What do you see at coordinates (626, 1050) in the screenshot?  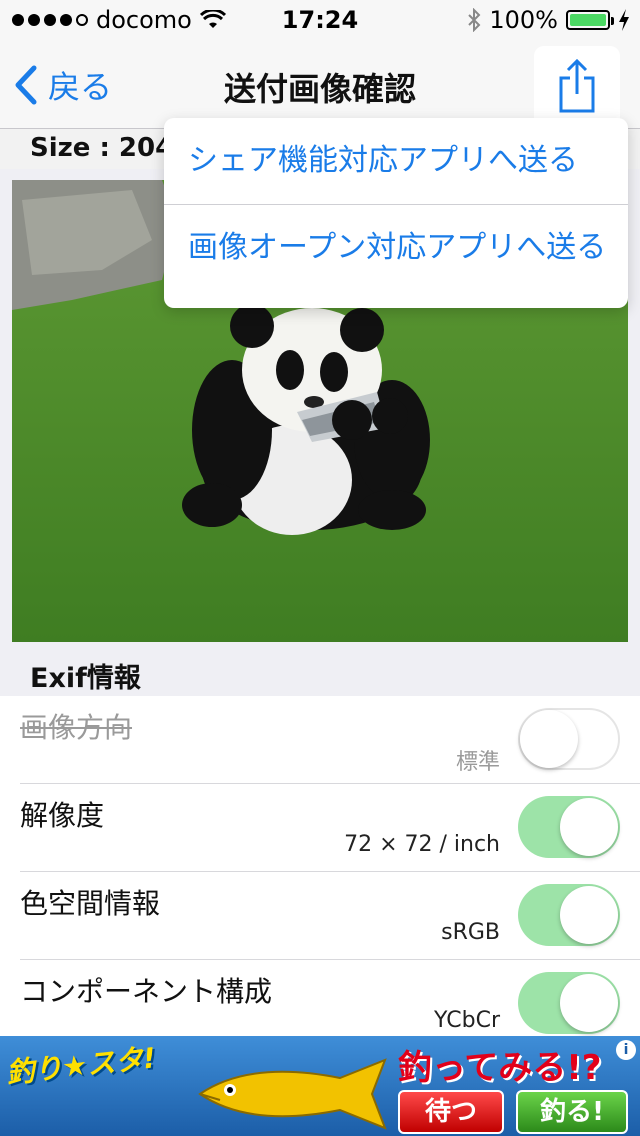 I see `ad-info-icon: i` at bounding box center [626, 1050].